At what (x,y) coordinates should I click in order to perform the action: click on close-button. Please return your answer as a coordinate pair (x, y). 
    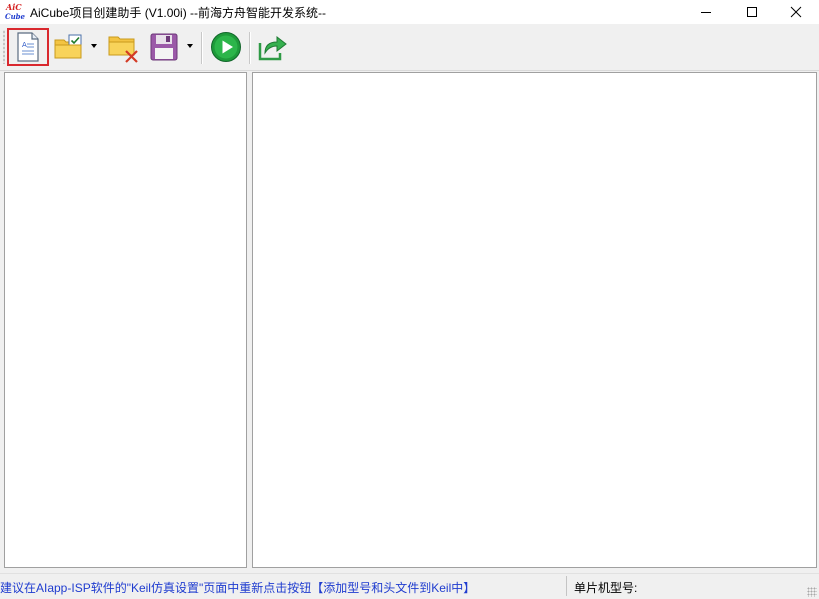
    Looking at the image, I should click on (796, 12).